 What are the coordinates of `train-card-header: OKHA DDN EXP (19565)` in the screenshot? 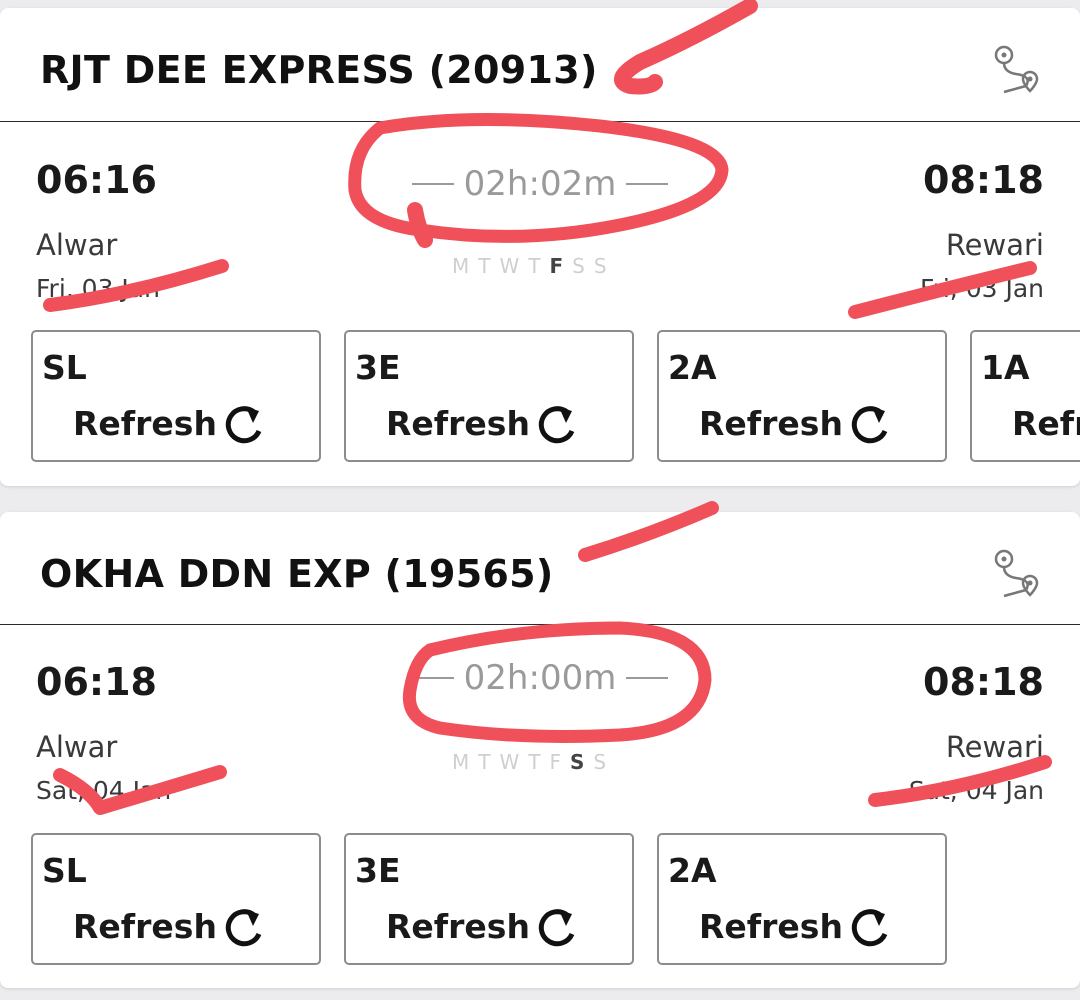 It's located at (540, 568).